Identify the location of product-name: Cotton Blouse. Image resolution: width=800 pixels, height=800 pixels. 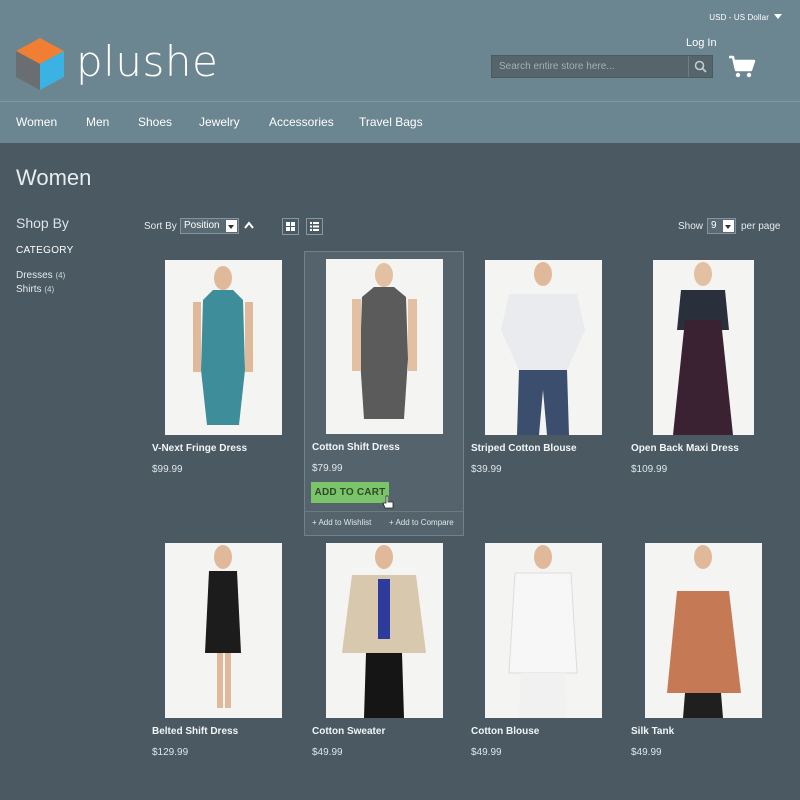
(505, 731).